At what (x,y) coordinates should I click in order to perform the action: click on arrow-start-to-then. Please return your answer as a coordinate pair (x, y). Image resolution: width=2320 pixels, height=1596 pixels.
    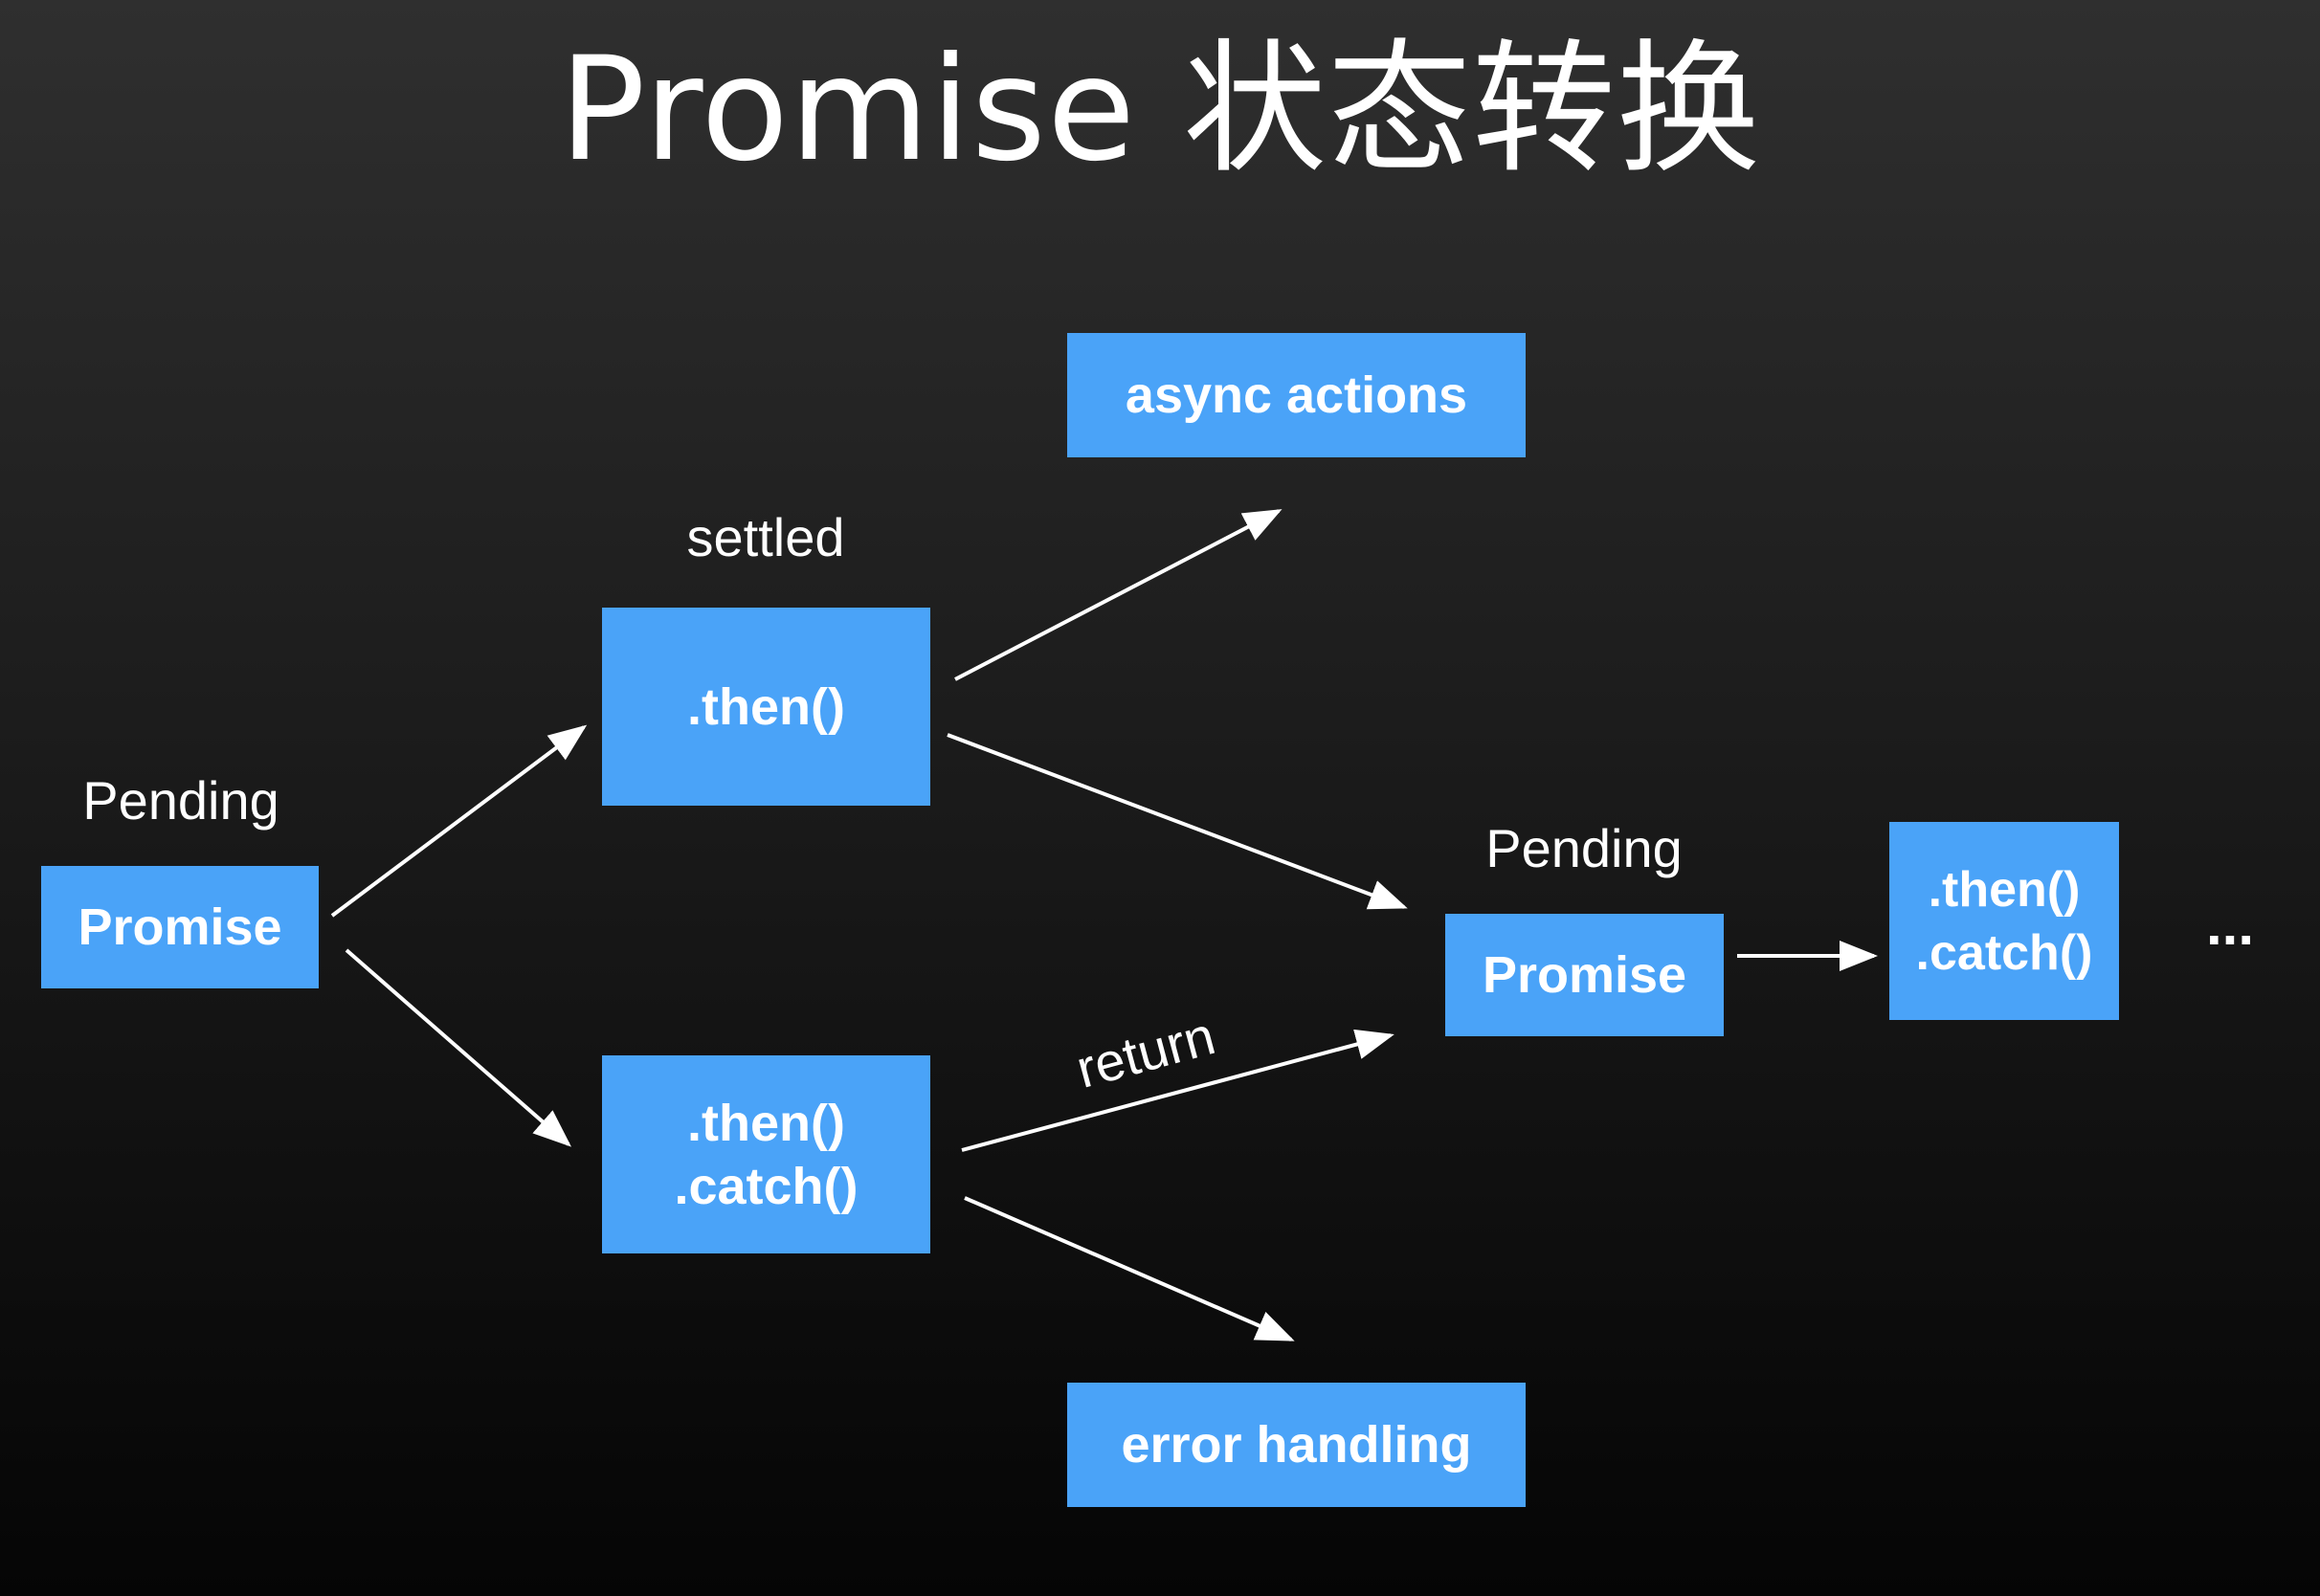
    Looking at the image, I should click on (459, 821).